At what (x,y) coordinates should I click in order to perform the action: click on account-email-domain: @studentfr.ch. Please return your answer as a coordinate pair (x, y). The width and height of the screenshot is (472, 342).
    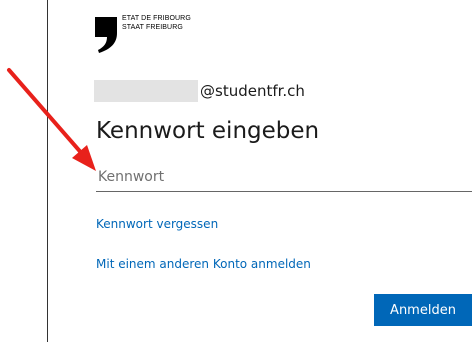
    Looking at the image, I should click on (252, 91).